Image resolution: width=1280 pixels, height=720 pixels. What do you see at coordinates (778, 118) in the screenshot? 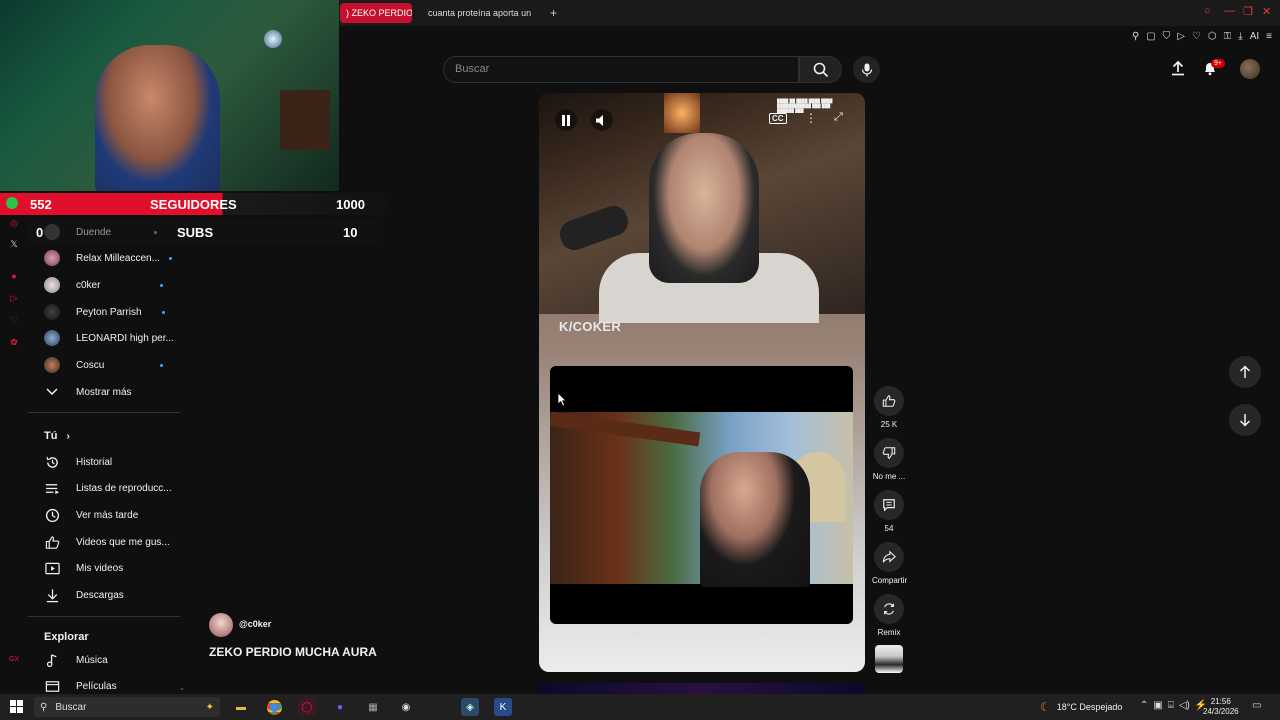
I see `captions-button: CC` at bounding box center [778, 118].